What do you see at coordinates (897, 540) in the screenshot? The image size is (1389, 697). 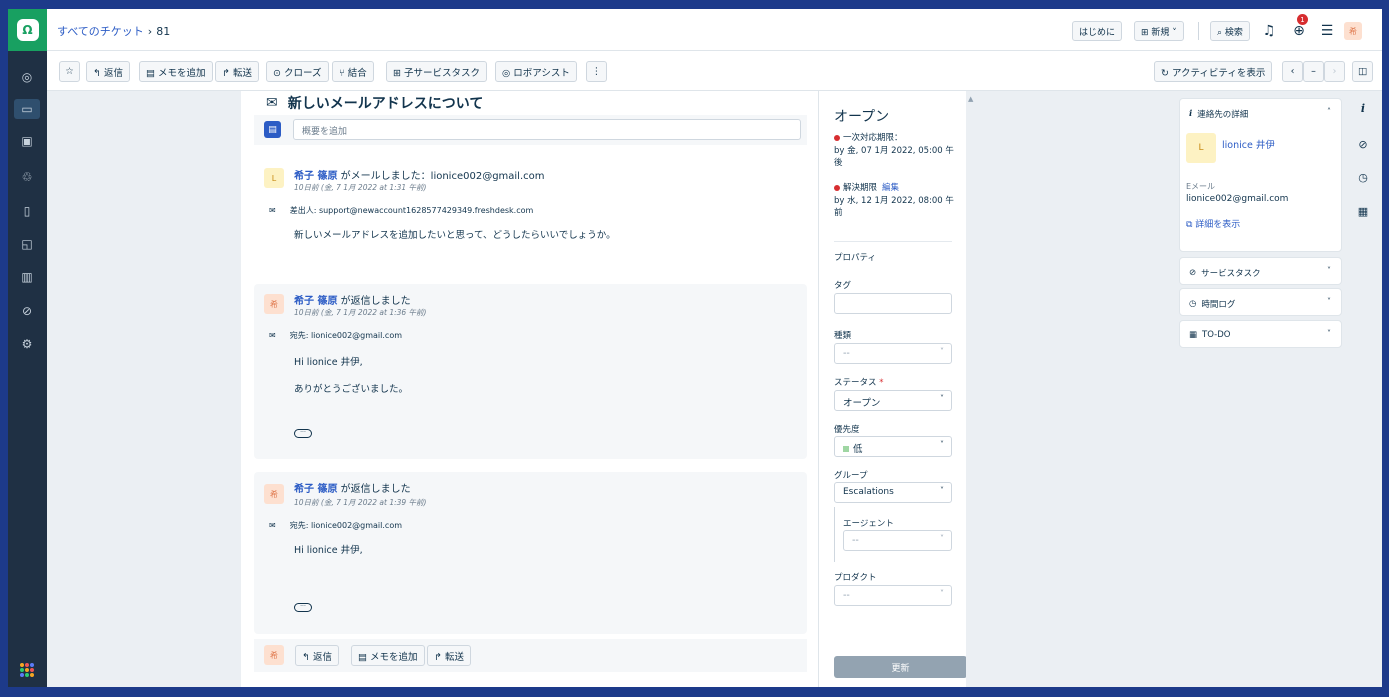 I see `agent-select: -- ˅` at bounding box center [897, 540].